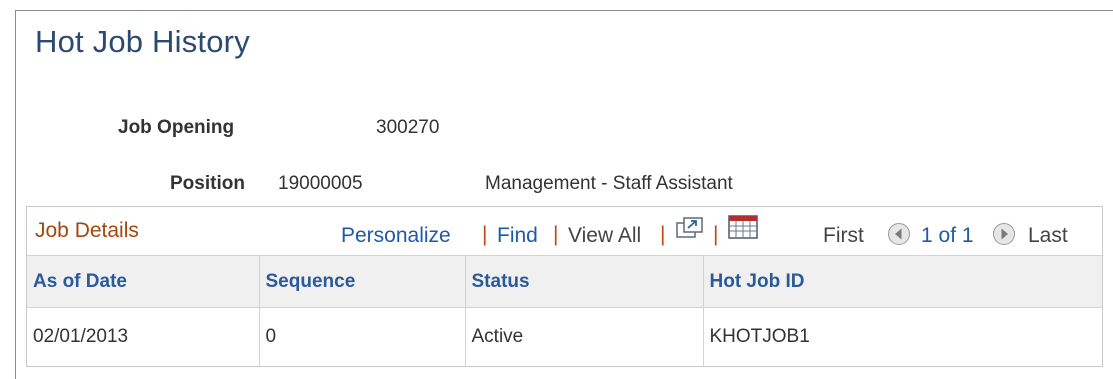  I want to click on first-link: First, so click(843, 236).